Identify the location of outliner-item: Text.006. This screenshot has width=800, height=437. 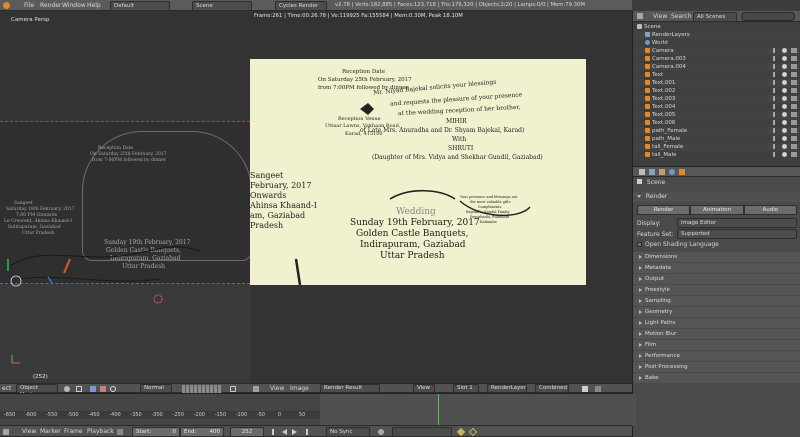
(716, 123).